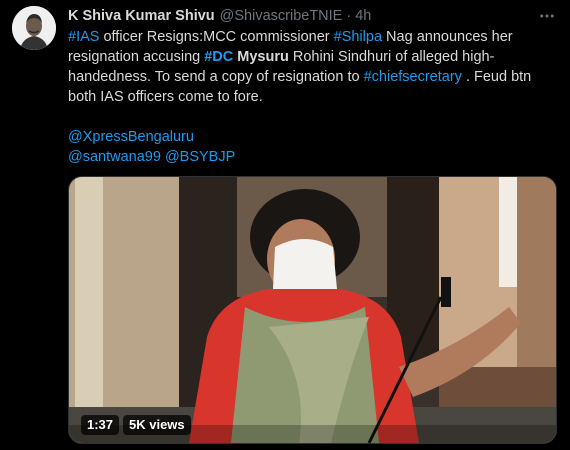  What do you see at coordinates (281, 16) in the screenshot?
I see `author-handle: @ShivascribeTNIE` at bounding box center [281, 16].